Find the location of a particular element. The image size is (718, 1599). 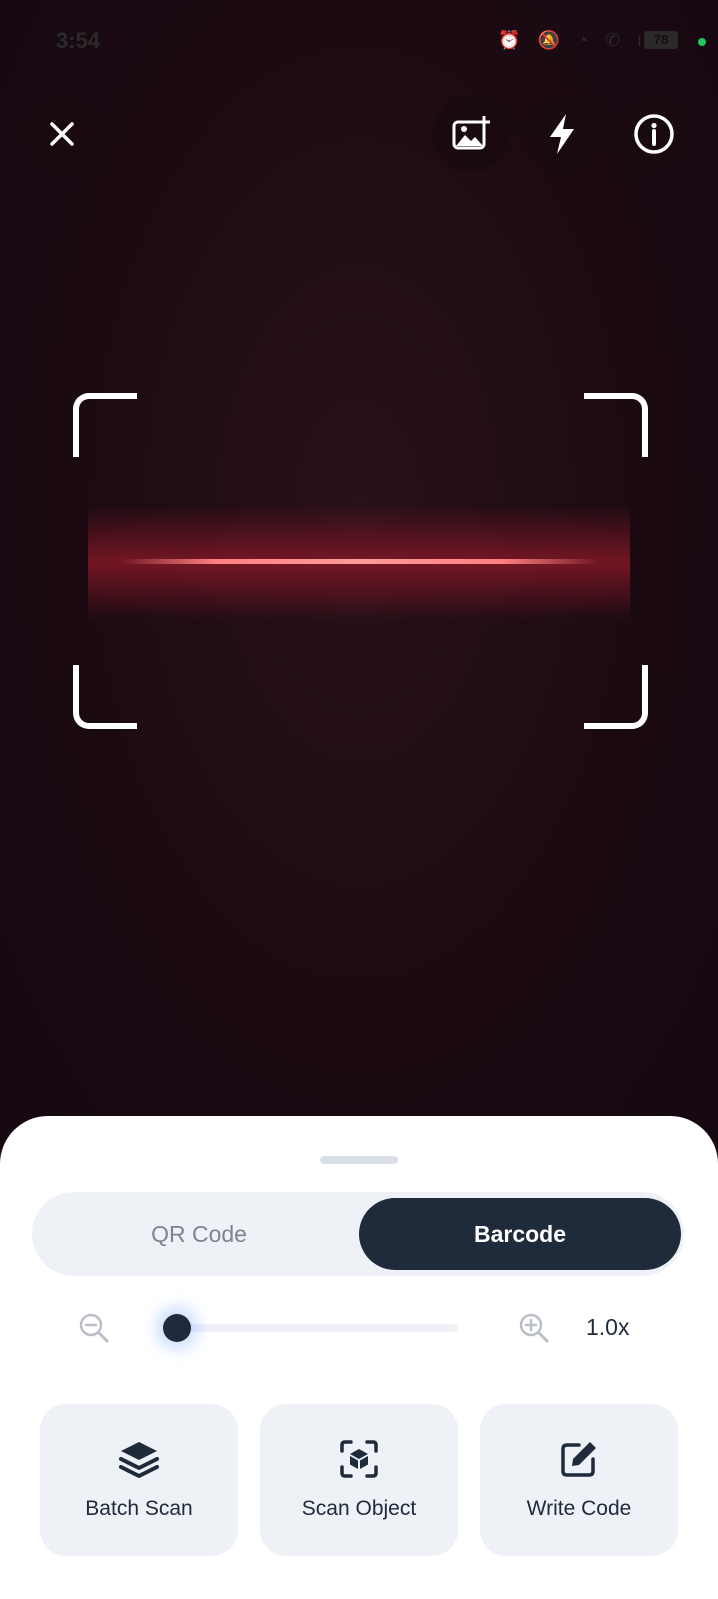

status-time: 3:54 is located at coordinates (78, 40).